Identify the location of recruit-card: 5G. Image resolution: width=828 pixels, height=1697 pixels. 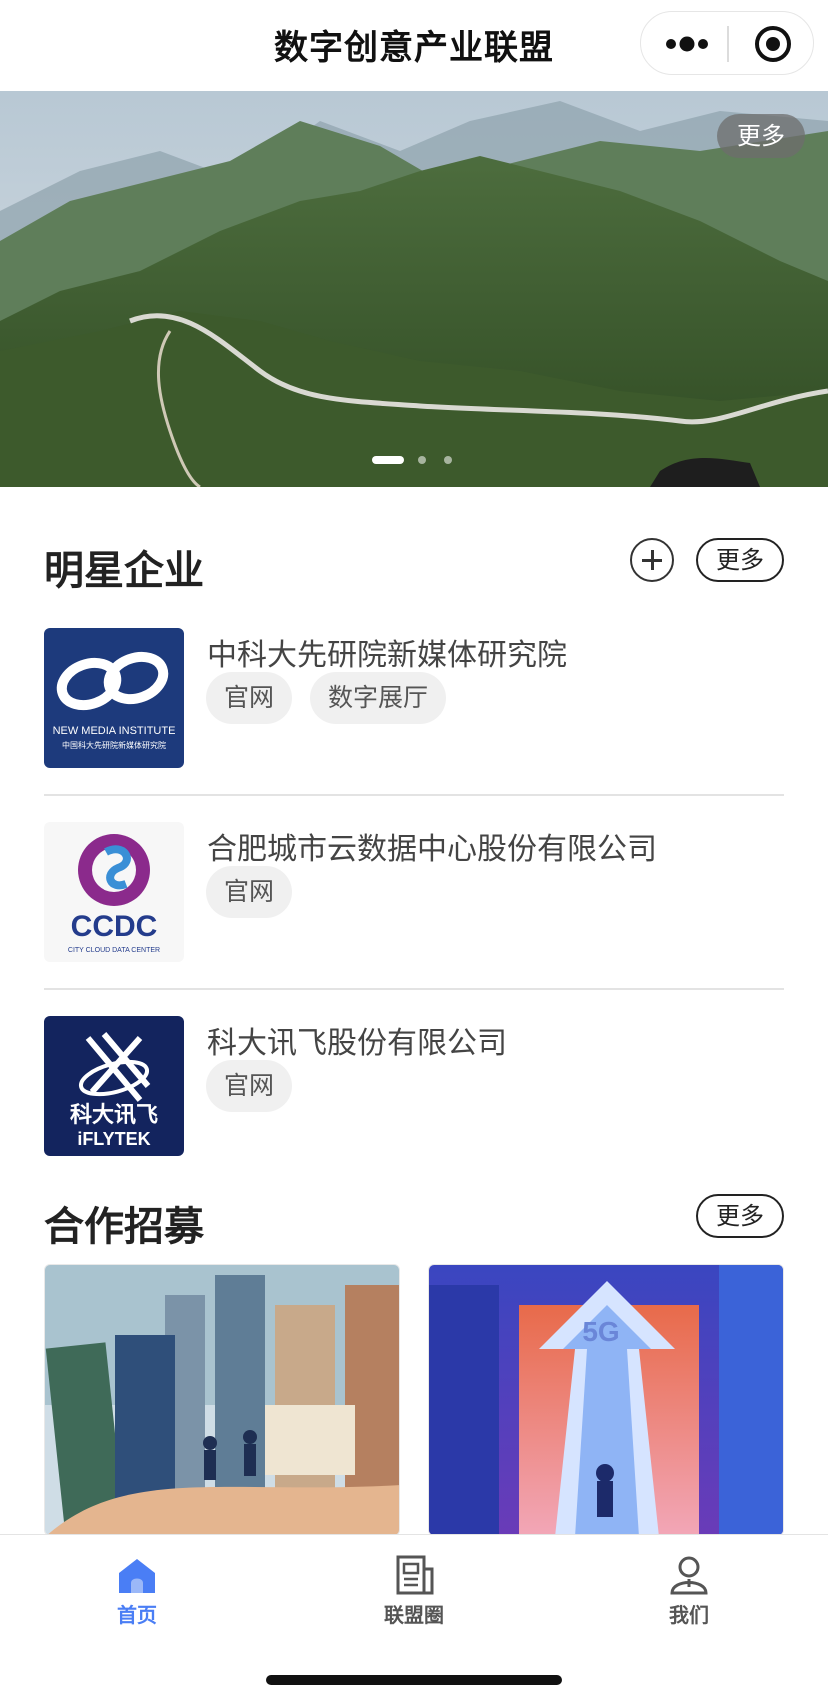
(606, 1400).